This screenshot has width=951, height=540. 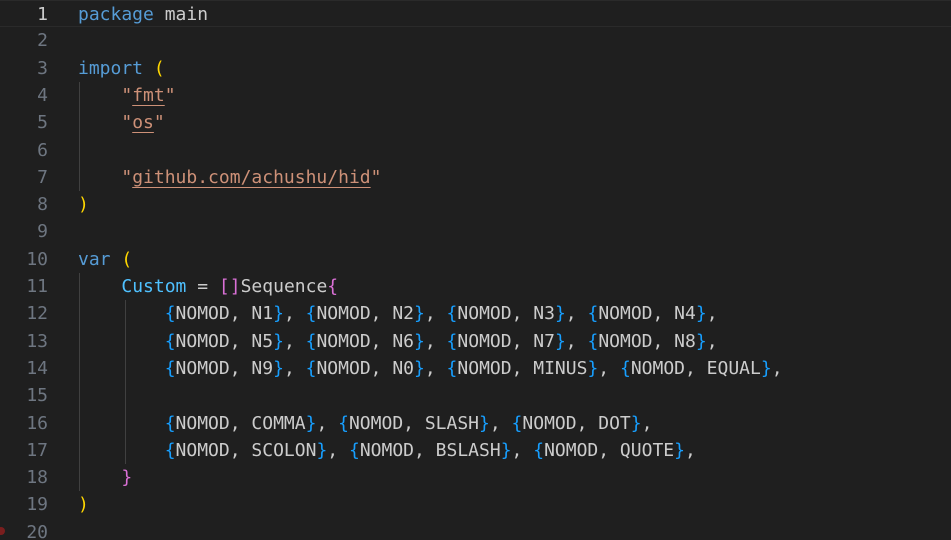 What do you see at coordinates (24, 40) in the screenshot?
I see `line-number: 2` at bounding box center [24, 40].